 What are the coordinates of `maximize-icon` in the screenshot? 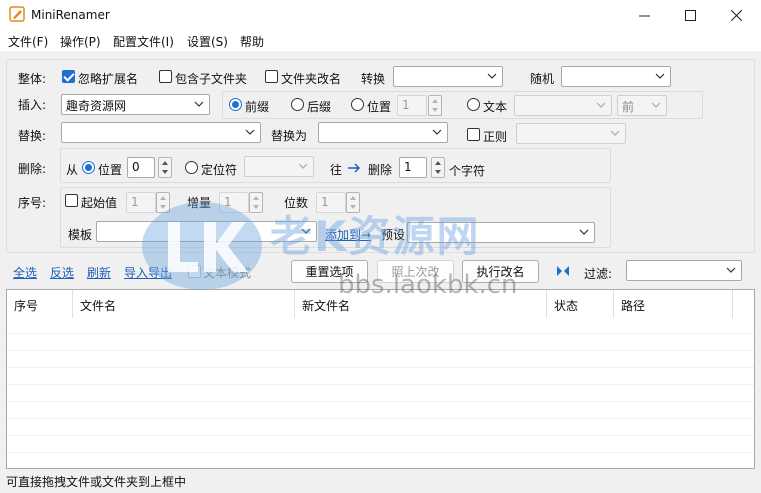 It's located at (690, 15).